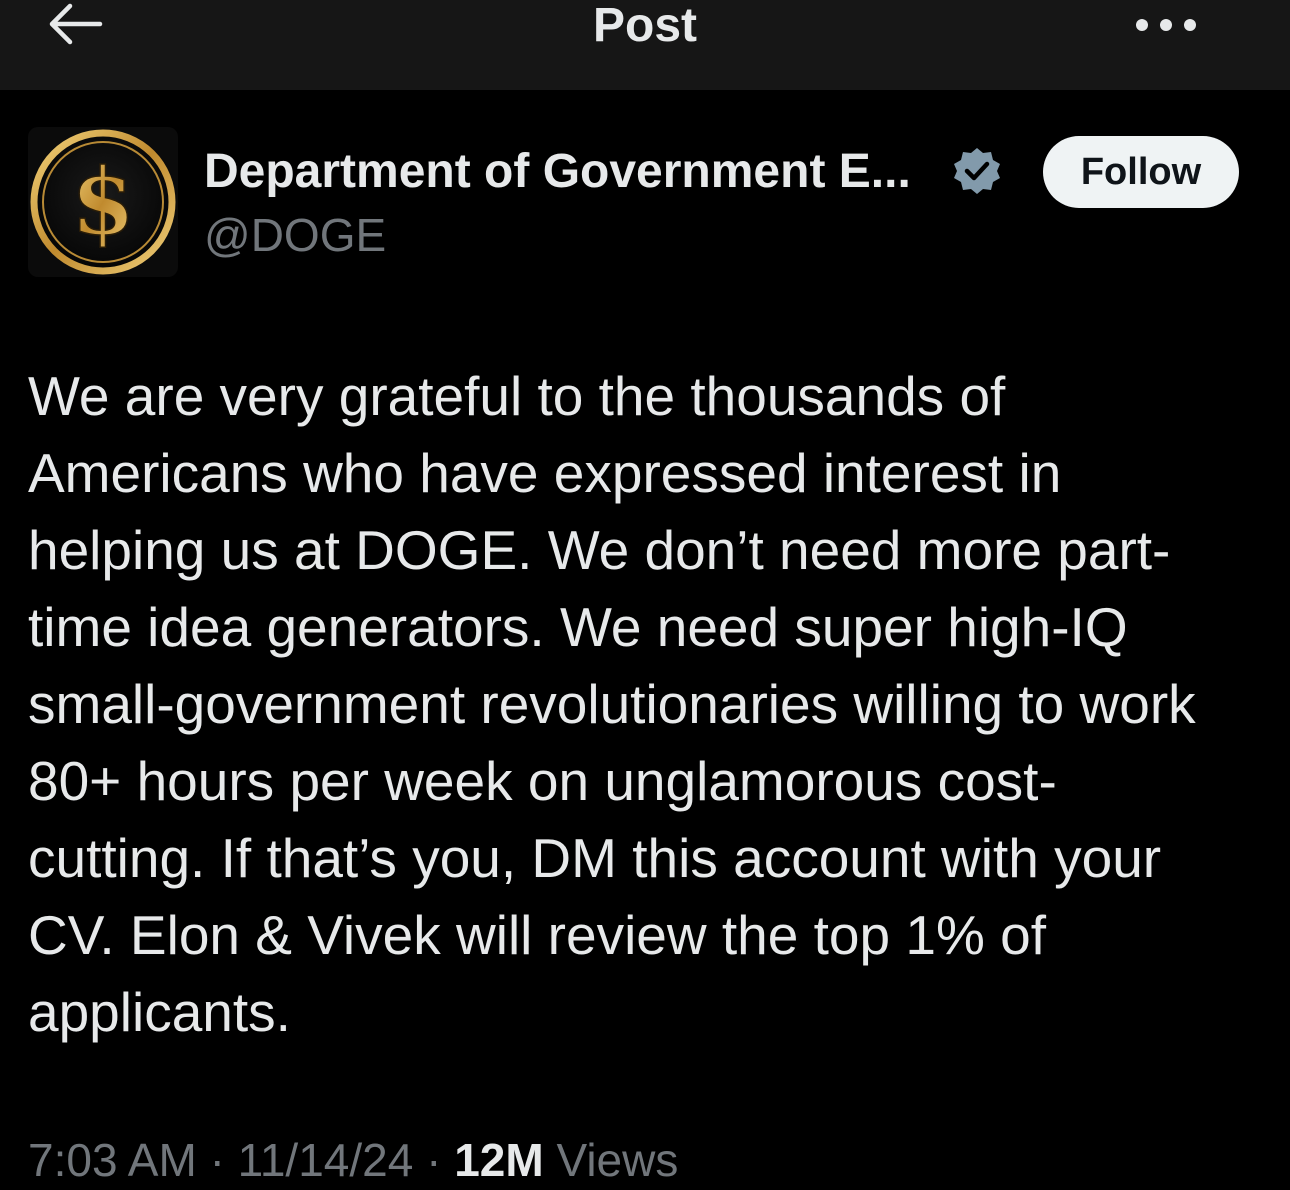 This screenshot has width=1290, height=1190. What do you see at coordinates (326, 1160) in the screenshot?
I see `post-date: 11/14/24` at bounding box center [326, 1160].